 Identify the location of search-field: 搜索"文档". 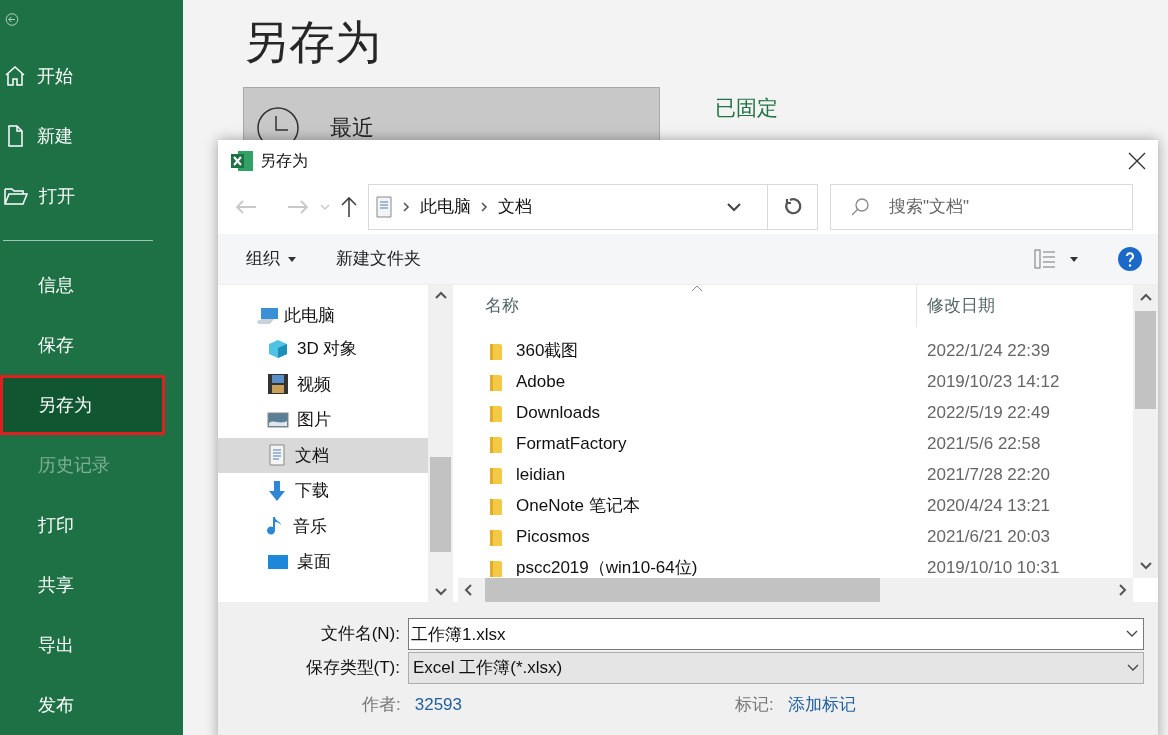
(981, 207).